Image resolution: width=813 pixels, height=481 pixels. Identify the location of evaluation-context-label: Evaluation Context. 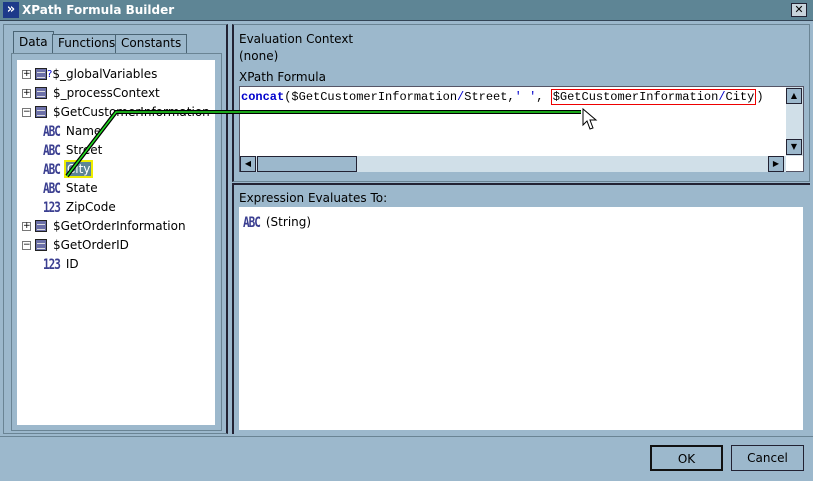
(296, 39).